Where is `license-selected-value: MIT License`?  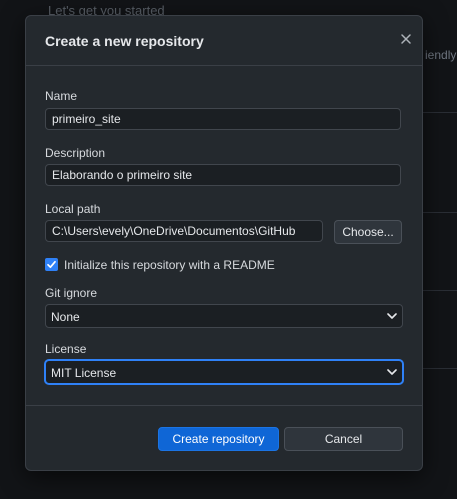 license-selected-value: MIT License is located at coordinates (84, 373).